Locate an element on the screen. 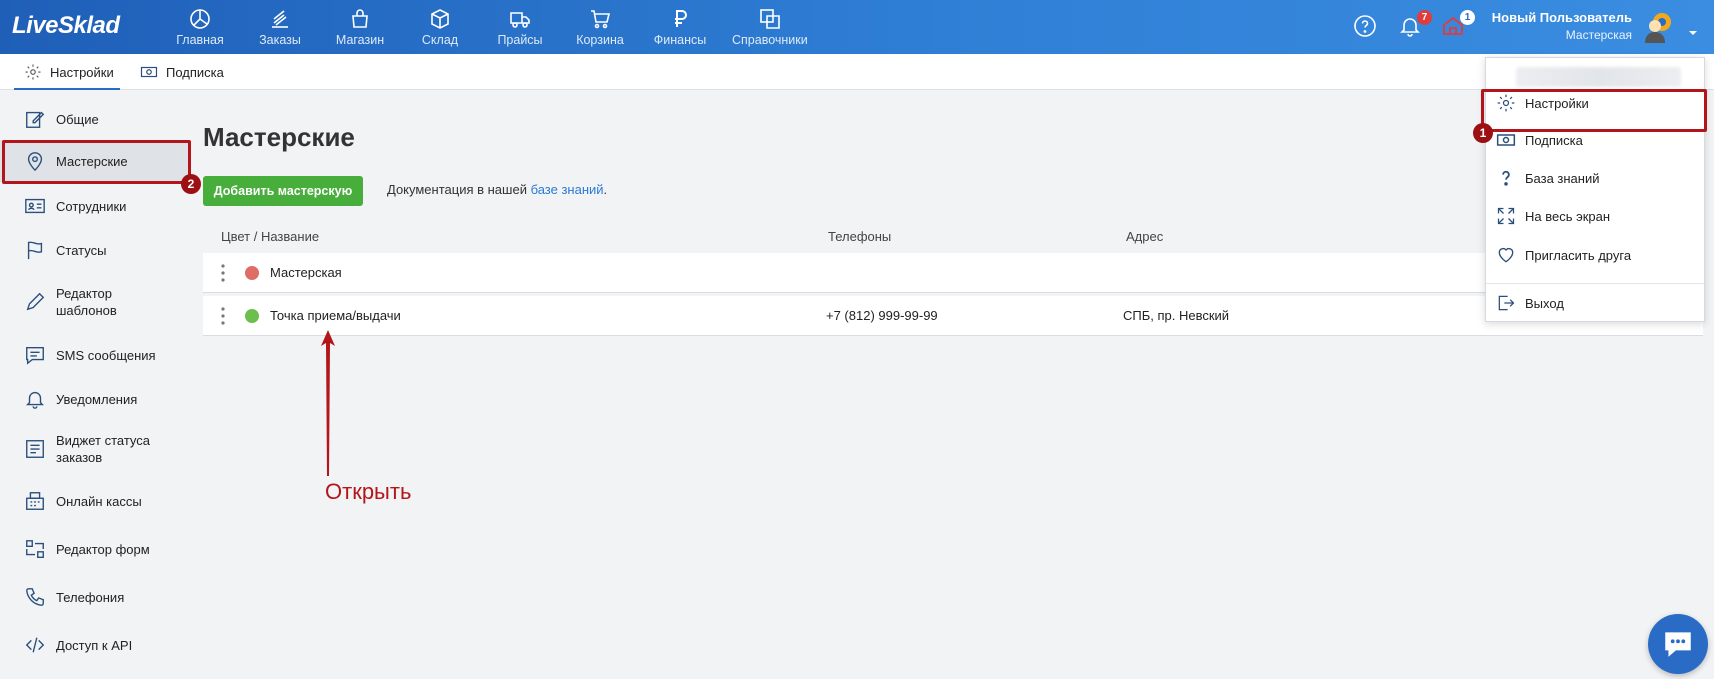  settings-subtabs: Настройки Подписка is located at coordinates (857, 72).